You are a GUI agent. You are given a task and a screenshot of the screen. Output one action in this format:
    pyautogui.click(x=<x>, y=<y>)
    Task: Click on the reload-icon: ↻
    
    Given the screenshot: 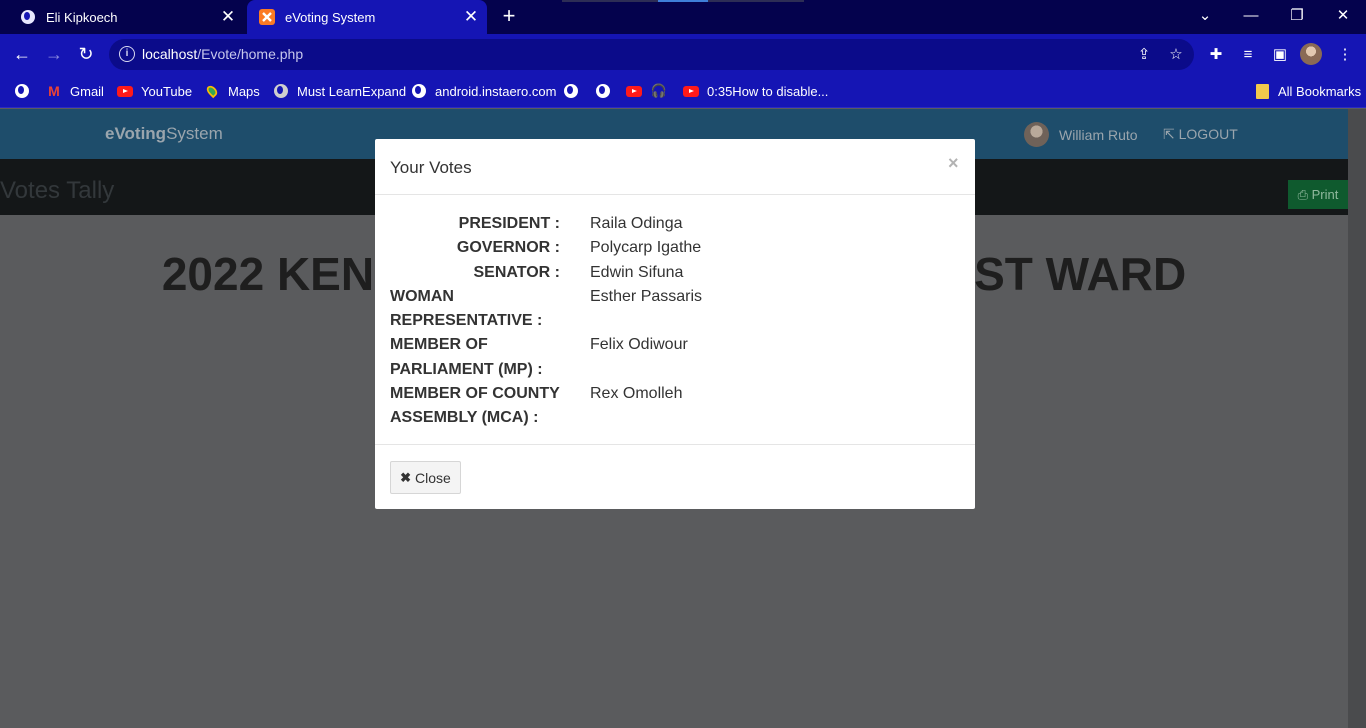 What is the action you would take?
    pyautogui.click(x=86, y=54)
    